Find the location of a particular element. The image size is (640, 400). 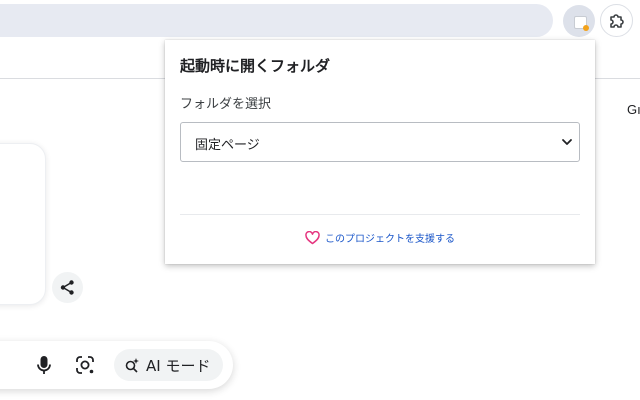

support-link-text: このプロジェクトを支援する is located at coordinates (390, 239).